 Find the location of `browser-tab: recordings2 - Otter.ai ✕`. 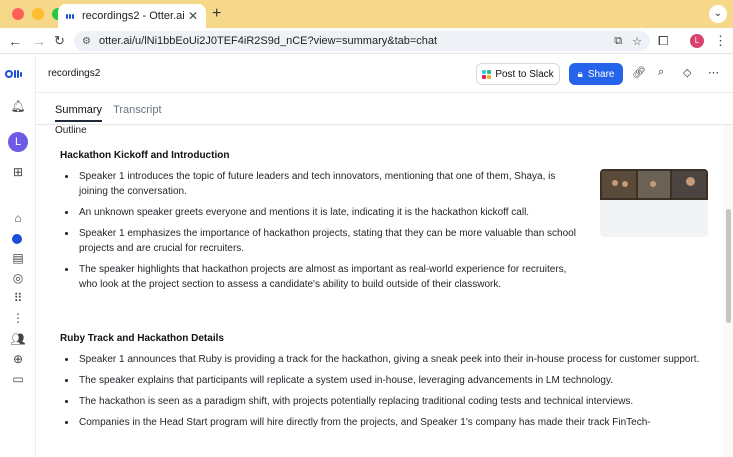

browser-tab: recordings2 - Otter.ai ✕ is located at coordinates (132, 16).